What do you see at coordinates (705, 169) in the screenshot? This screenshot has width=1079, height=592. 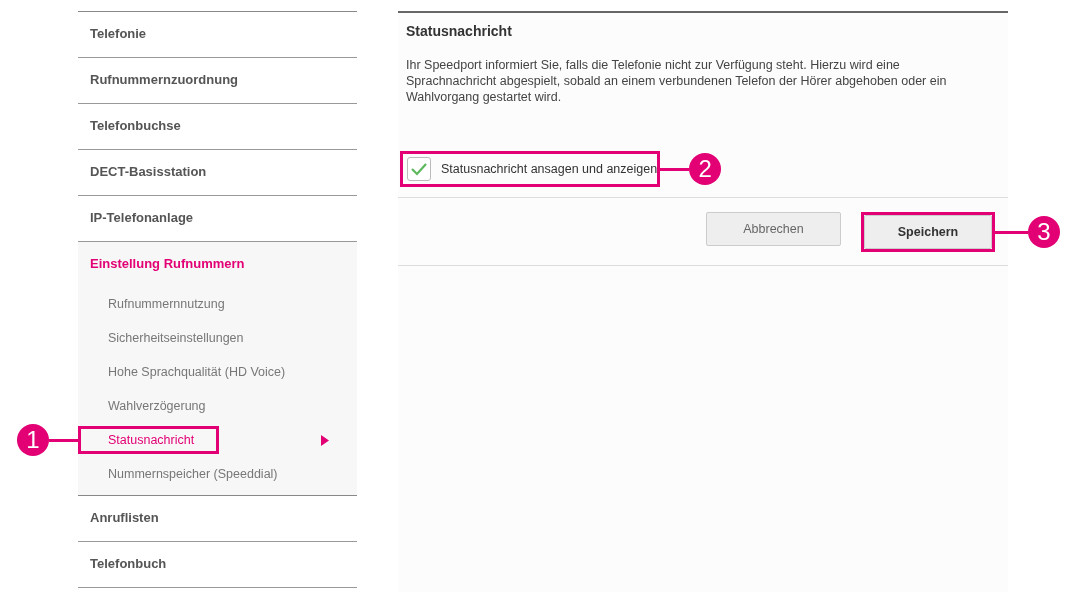 I see `callout-number: 2` at bounding box center [705, 169].